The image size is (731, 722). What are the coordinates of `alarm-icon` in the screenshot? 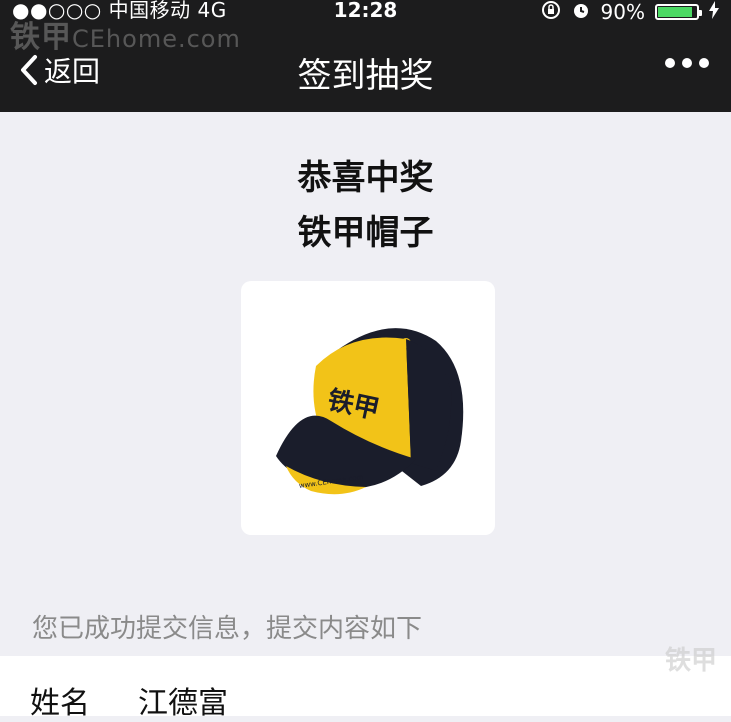 It's located at (581, 11).